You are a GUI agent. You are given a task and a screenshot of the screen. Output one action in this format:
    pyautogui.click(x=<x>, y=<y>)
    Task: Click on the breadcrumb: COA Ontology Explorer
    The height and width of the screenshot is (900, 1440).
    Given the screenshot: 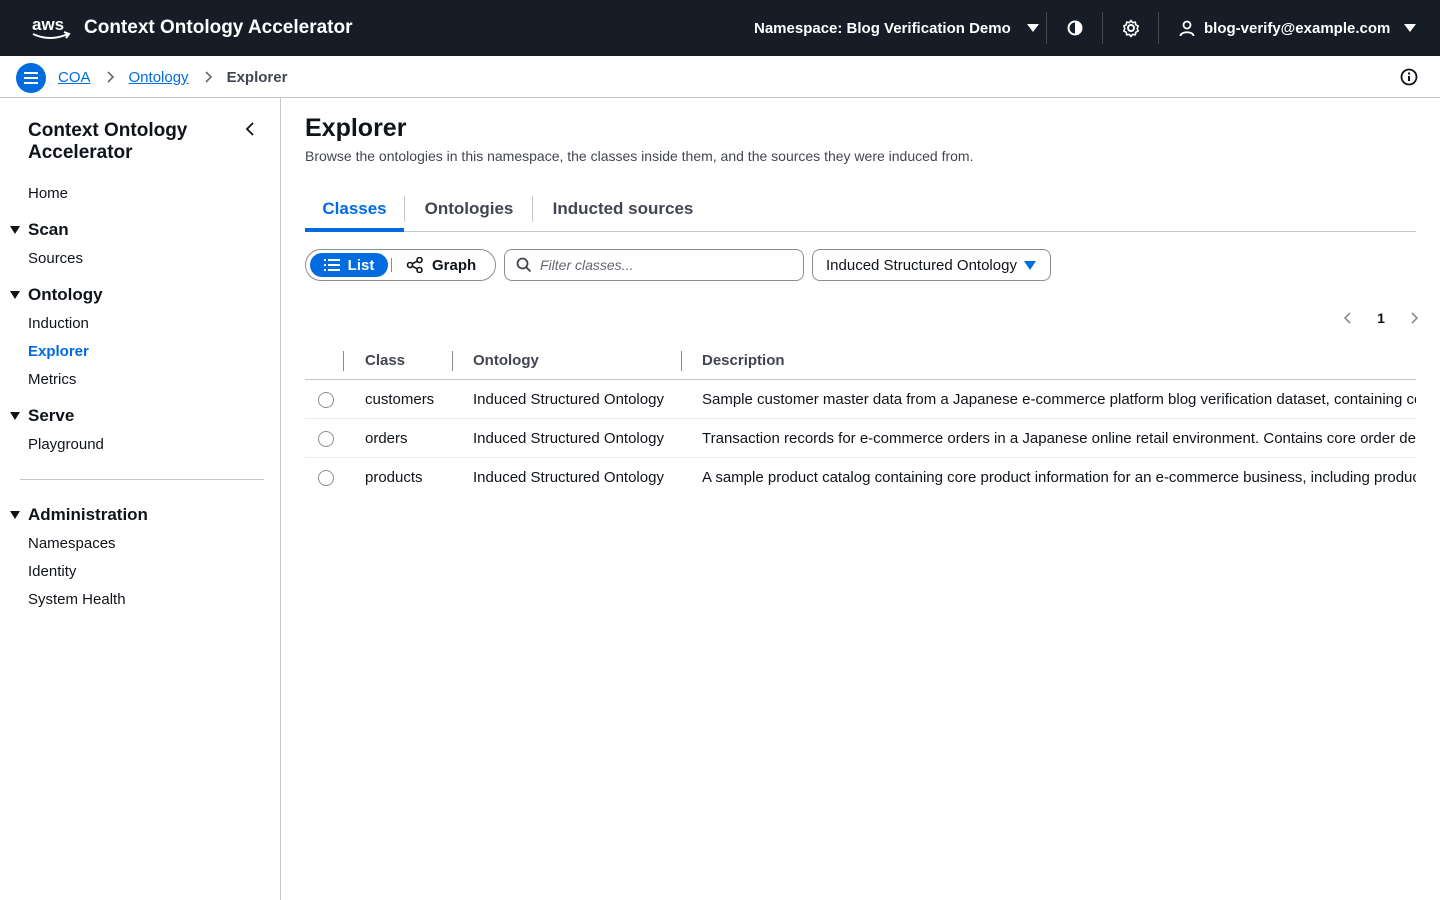 What is the action you would take?
    pyautogui.click(x=172, y=77)
    